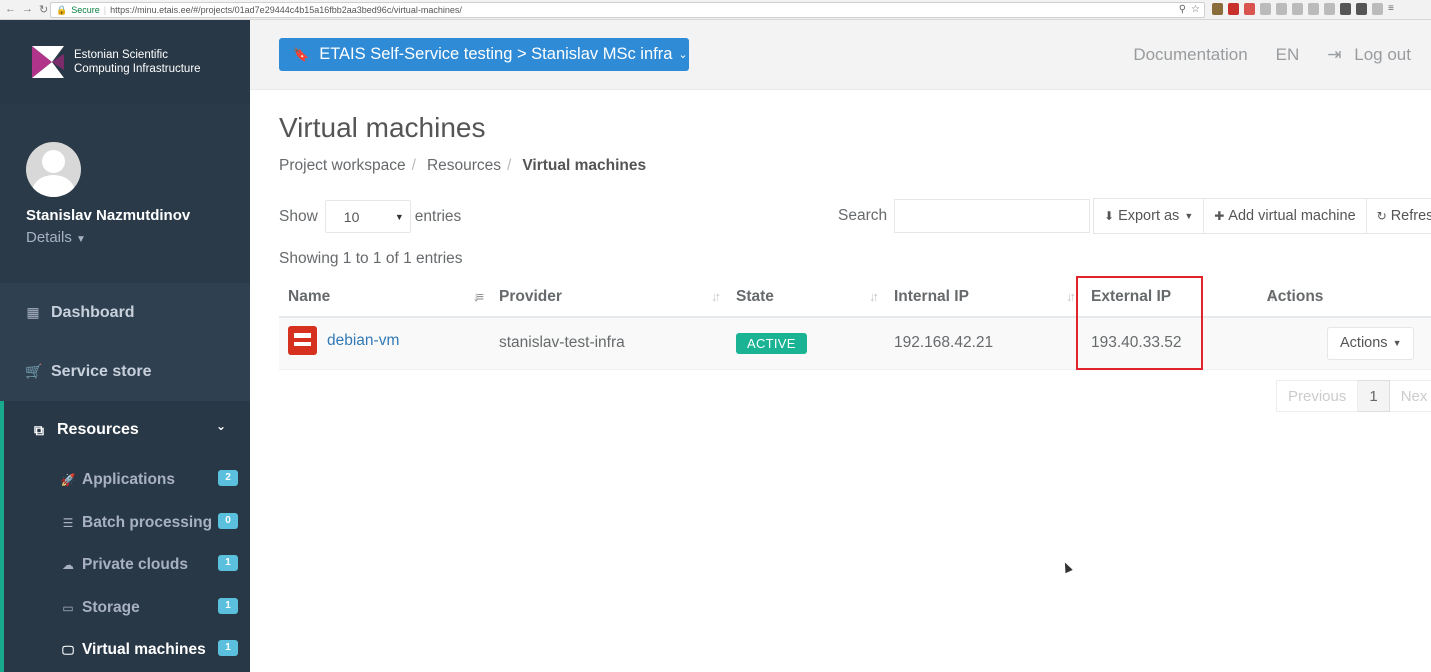  Describe the element at coordinates (48, 62) in the screenshot. I see `etais-logo-icon` at that location.